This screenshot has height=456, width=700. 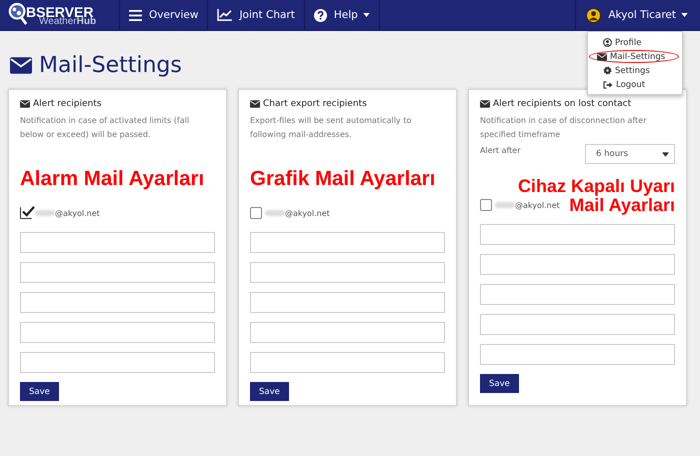 I want to click on card-description: Notification in case of activated limits (fall below or exceed) will be passed., so click(x=105, y=128).